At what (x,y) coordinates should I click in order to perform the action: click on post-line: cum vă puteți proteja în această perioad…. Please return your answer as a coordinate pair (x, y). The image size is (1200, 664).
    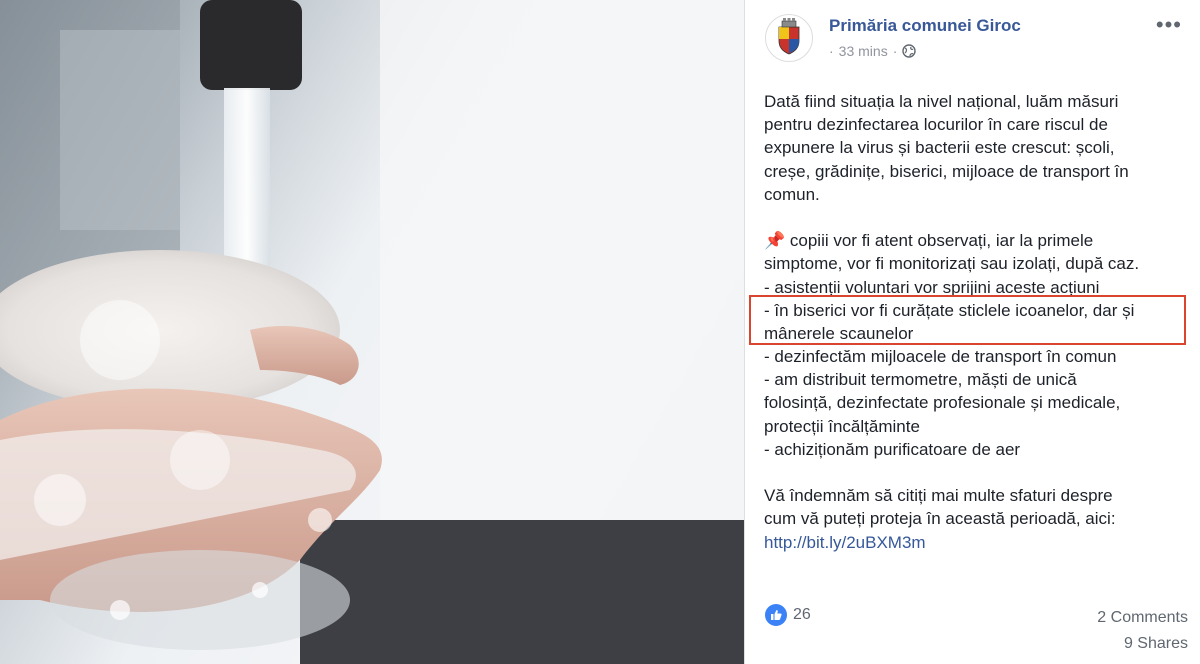
    Looking at the image, I should click on (940, 519).